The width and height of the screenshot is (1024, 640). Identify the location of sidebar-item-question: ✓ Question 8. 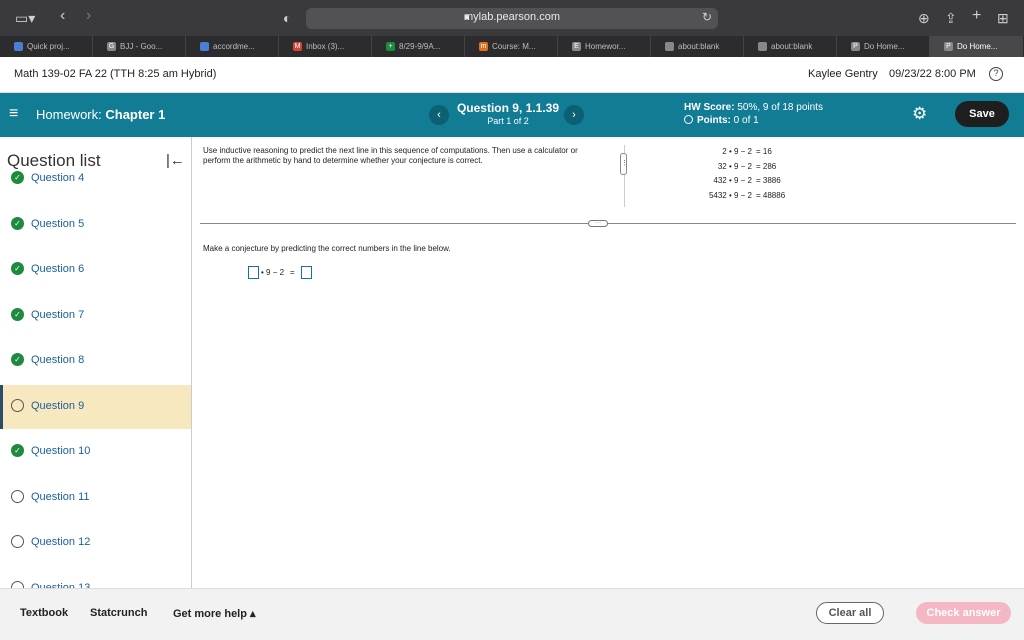
(95, 361).